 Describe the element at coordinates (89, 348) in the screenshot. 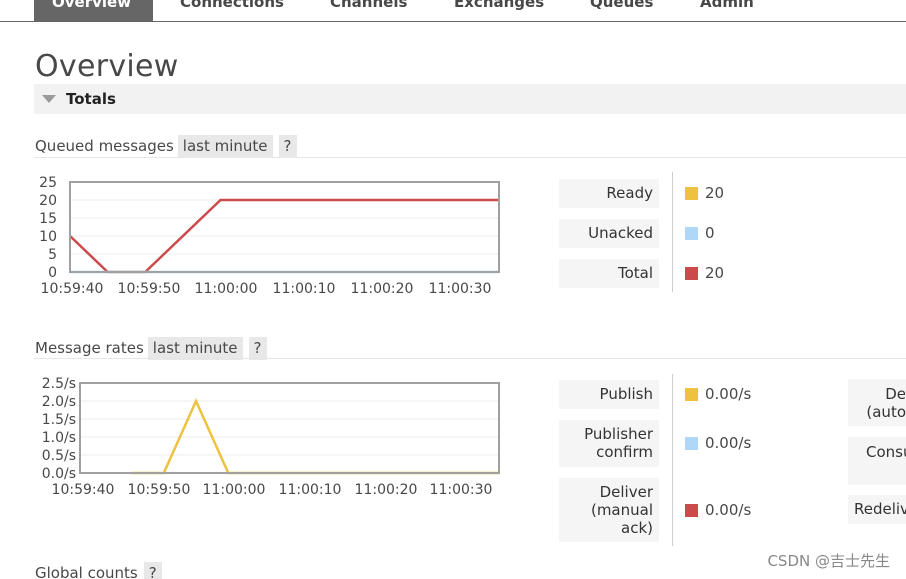

I see `message-rates-title: Message rates` at that location.